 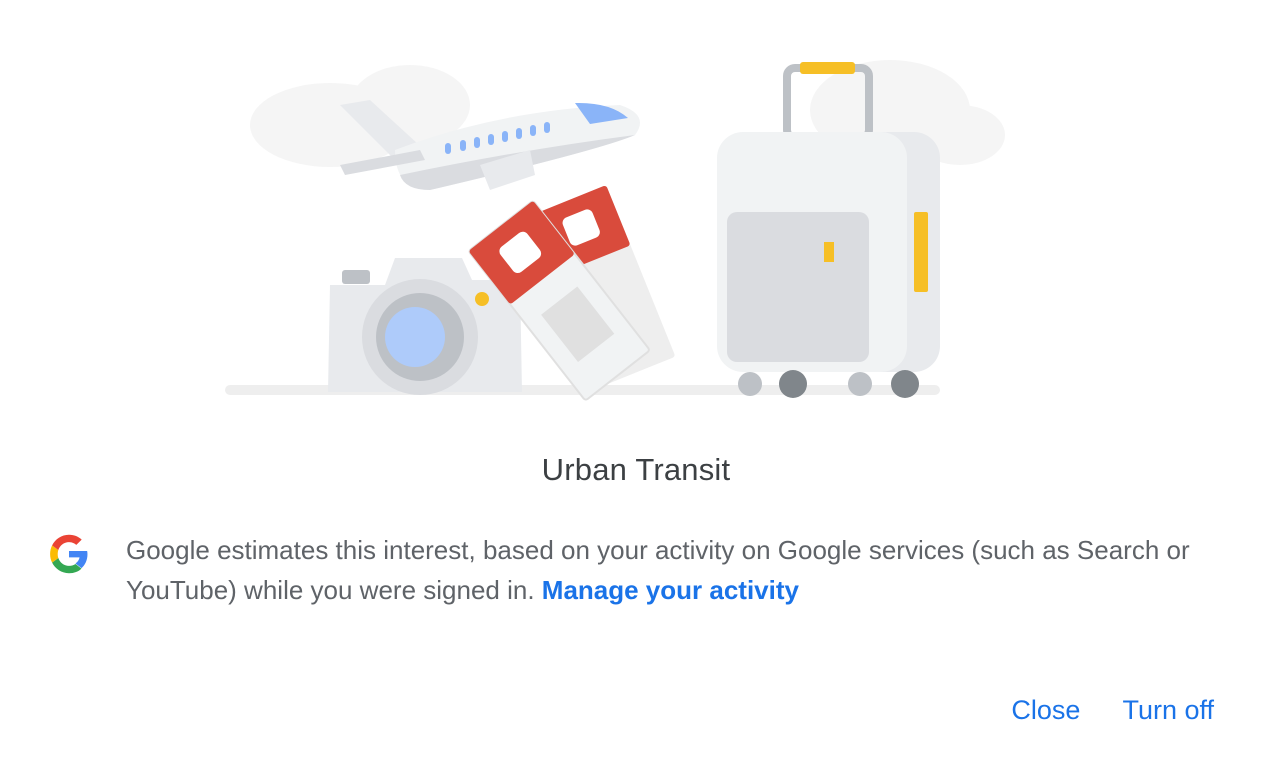 I want to click on close-button: Close, so click(x=1045, y=710).